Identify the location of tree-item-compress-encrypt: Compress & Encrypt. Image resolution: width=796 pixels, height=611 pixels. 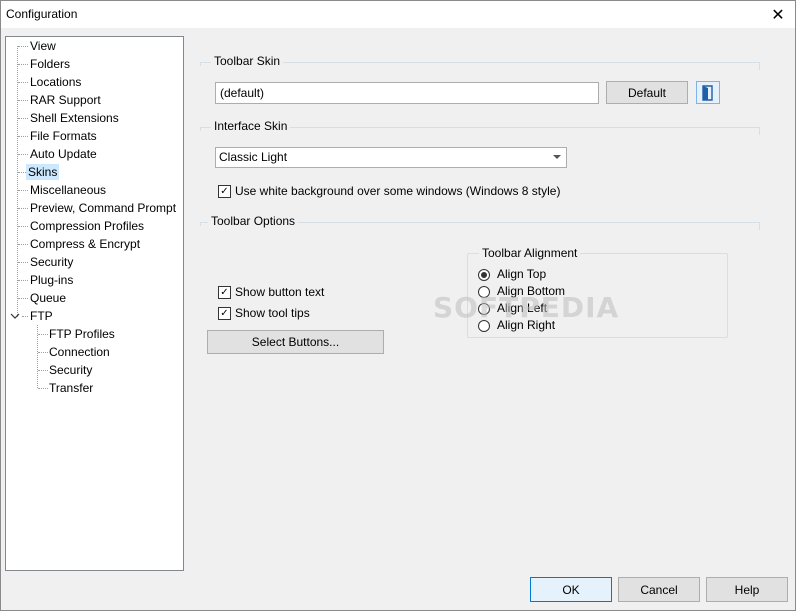
(85, 244).